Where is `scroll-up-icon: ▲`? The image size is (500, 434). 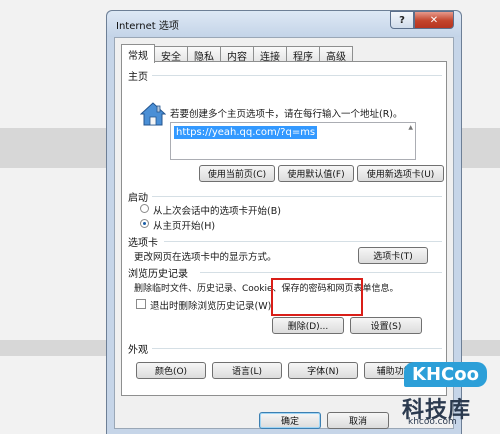 scroll-up-icon: ▲ is located at coordinates (410, 127).